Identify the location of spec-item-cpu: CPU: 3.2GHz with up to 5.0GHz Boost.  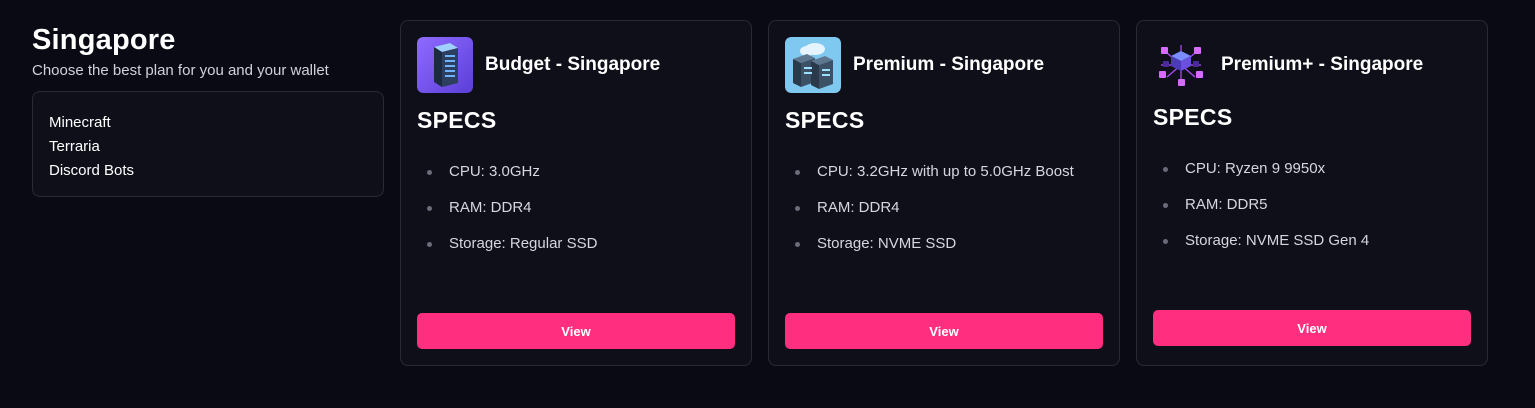
(929, 172).